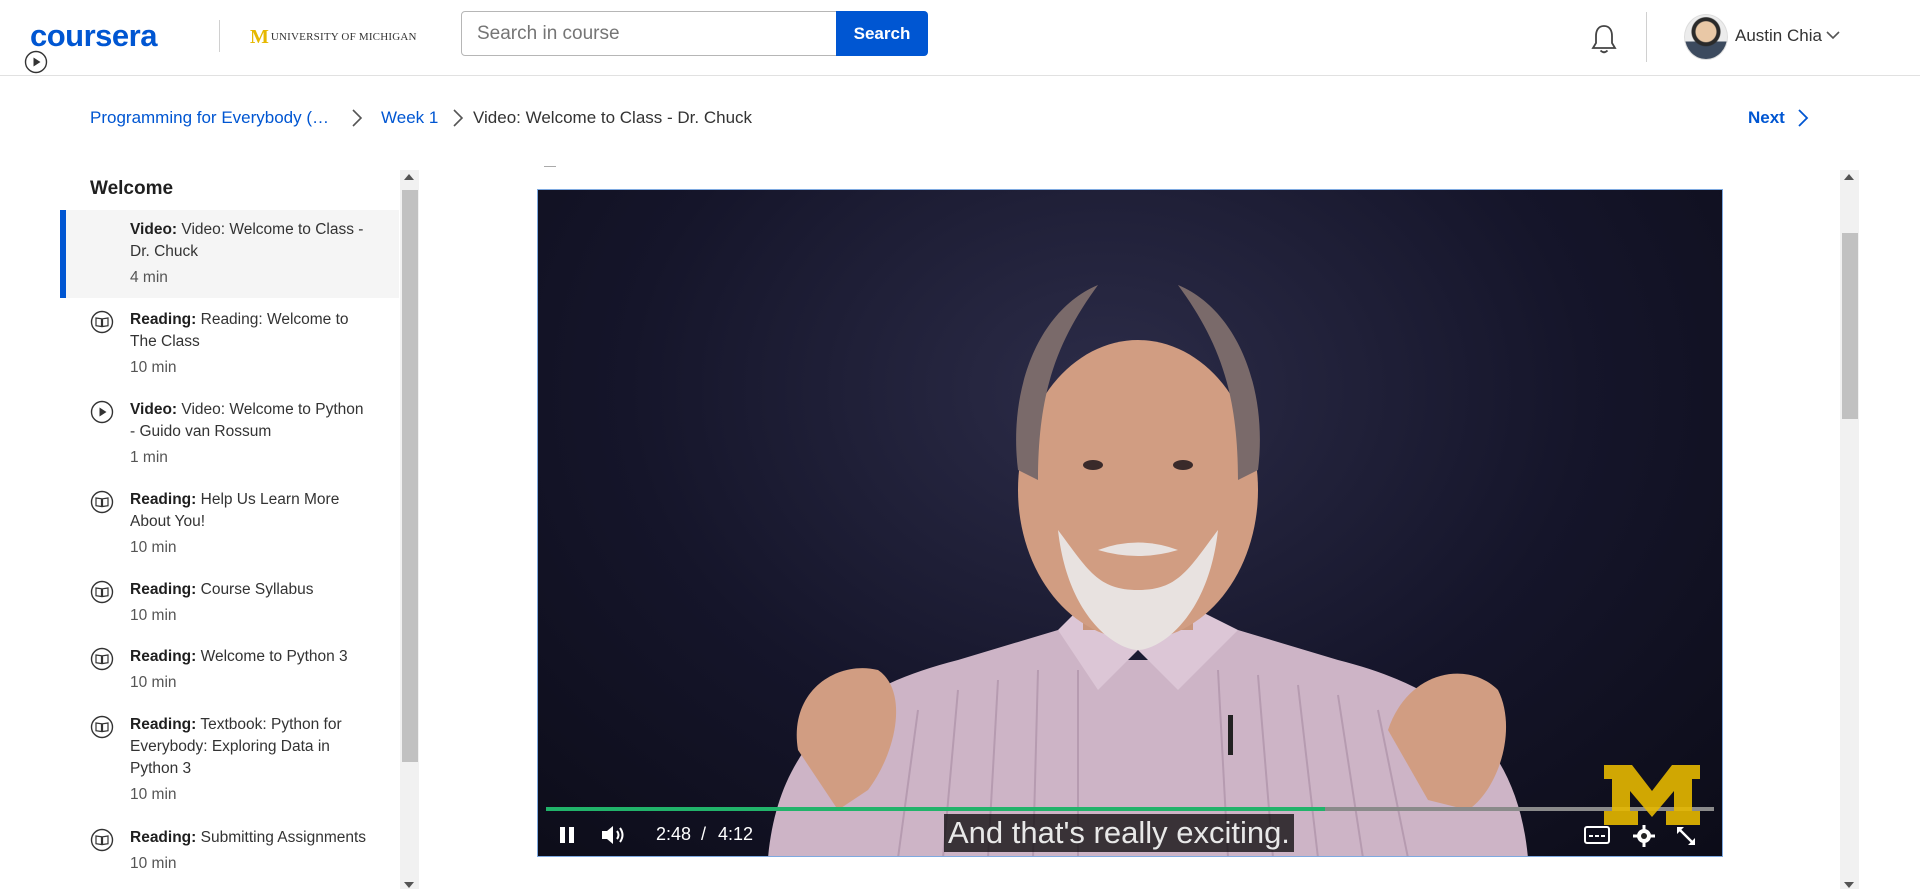 Image resolution: width=1920 pixels, height=889 pixels. I want to click on coursera-logo: coursera, so click(93, 36).